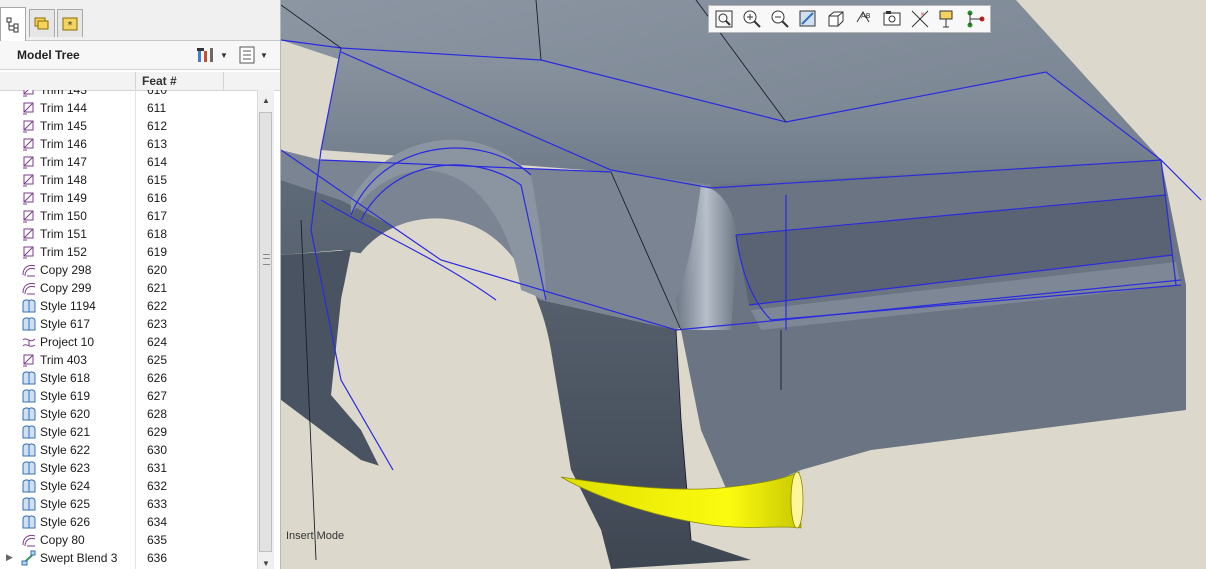  What do you see at coordinates (948, 19) in the screenshot?
I see `annotation-display-button` at bounding box center [948, 19].